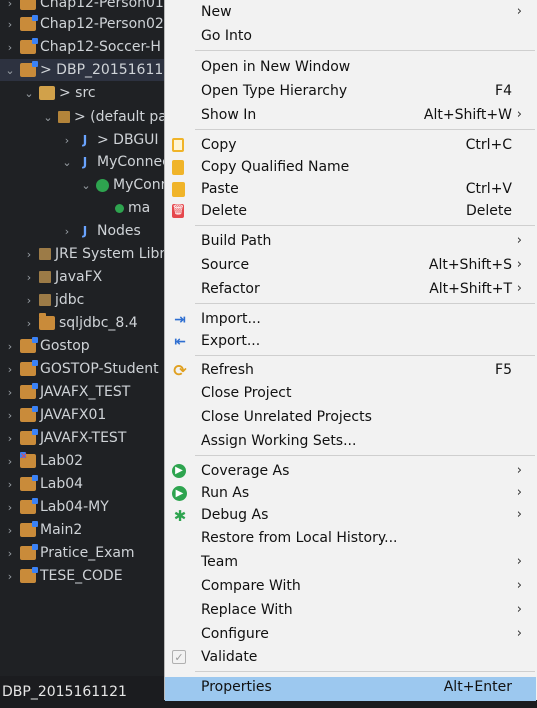 The height and width of the screenshot is (708, 537). What do you see at coordinates (350, 290) in the screenshot?
I see `menu-refactor: Refactor Alt+Shift+T ›` at bounding box center [350, 290].